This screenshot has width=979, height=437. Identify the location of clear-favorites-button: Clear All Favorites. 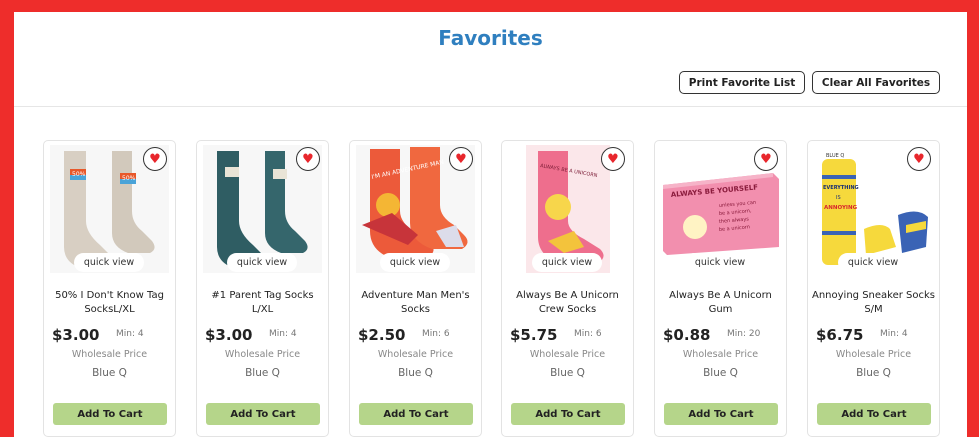
(876, 82).